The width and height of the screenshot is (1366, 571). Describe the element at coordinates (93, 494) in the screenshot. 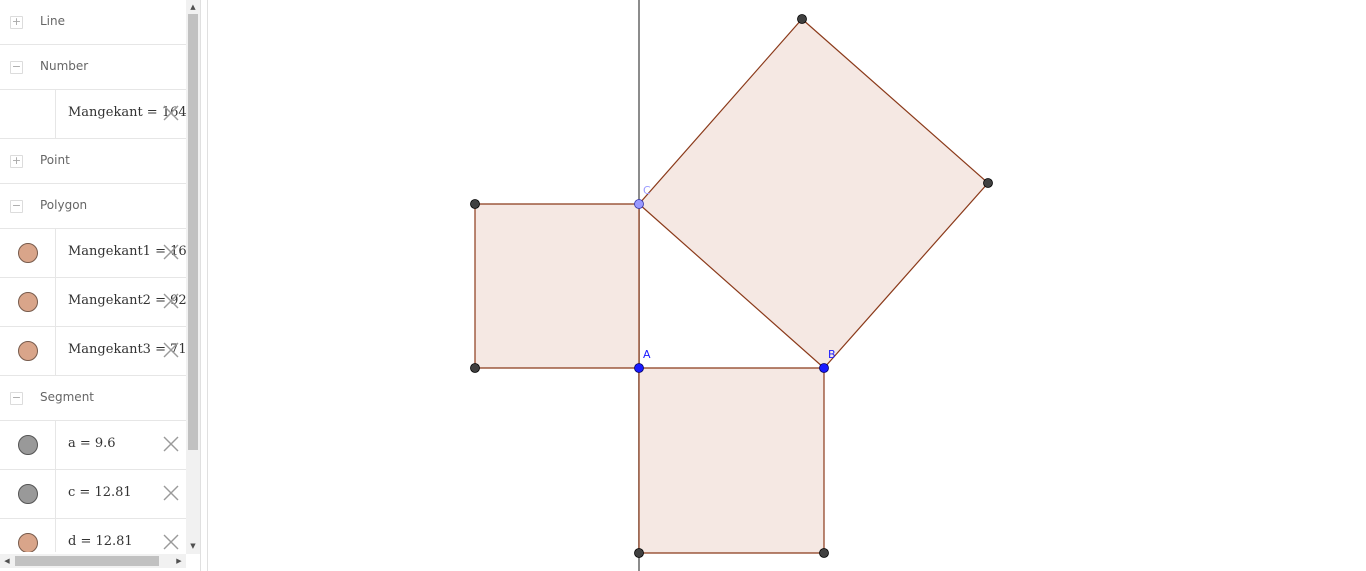

I see `algebra-item-c: c = 12.81` at that location.